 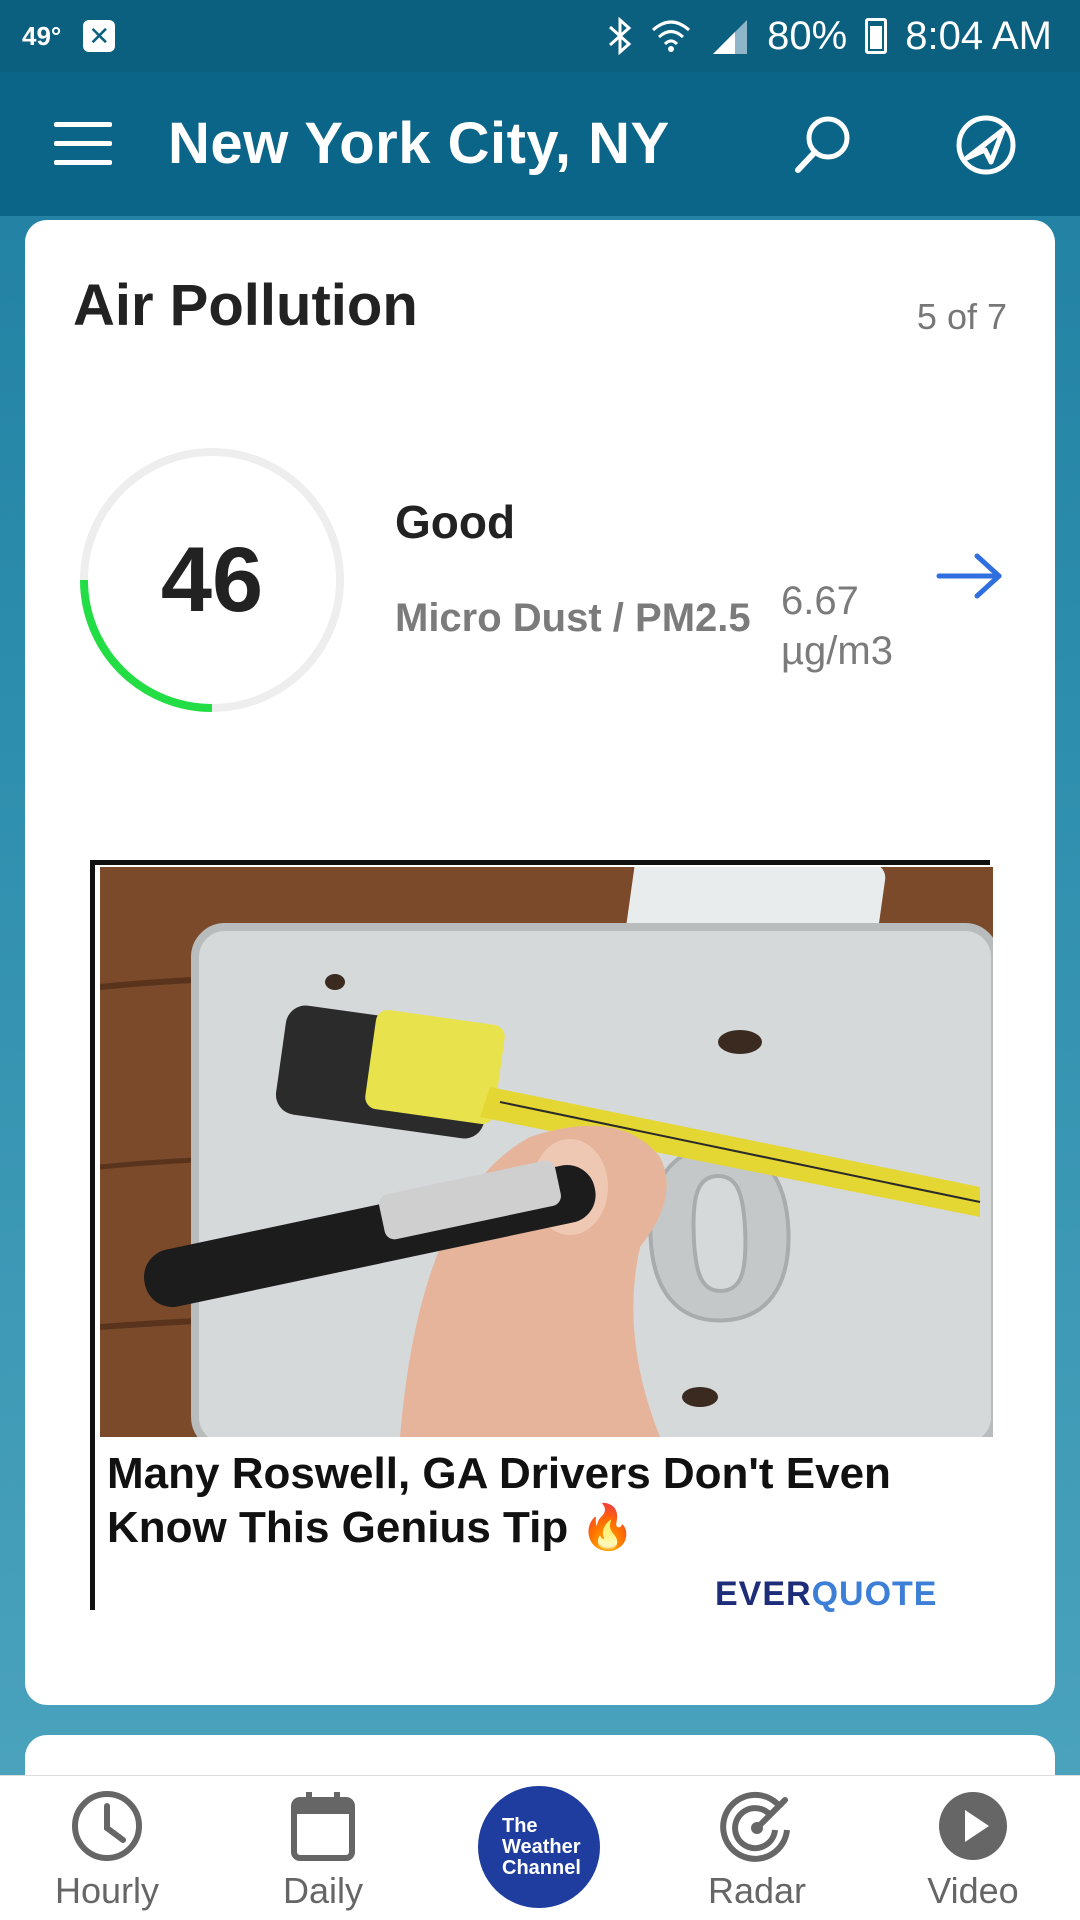 What do you see at coordinates (837, 626) in the screenshot?
I see `pollutant-value: 6.67 µg/m3` at bounding box center [837, 626].